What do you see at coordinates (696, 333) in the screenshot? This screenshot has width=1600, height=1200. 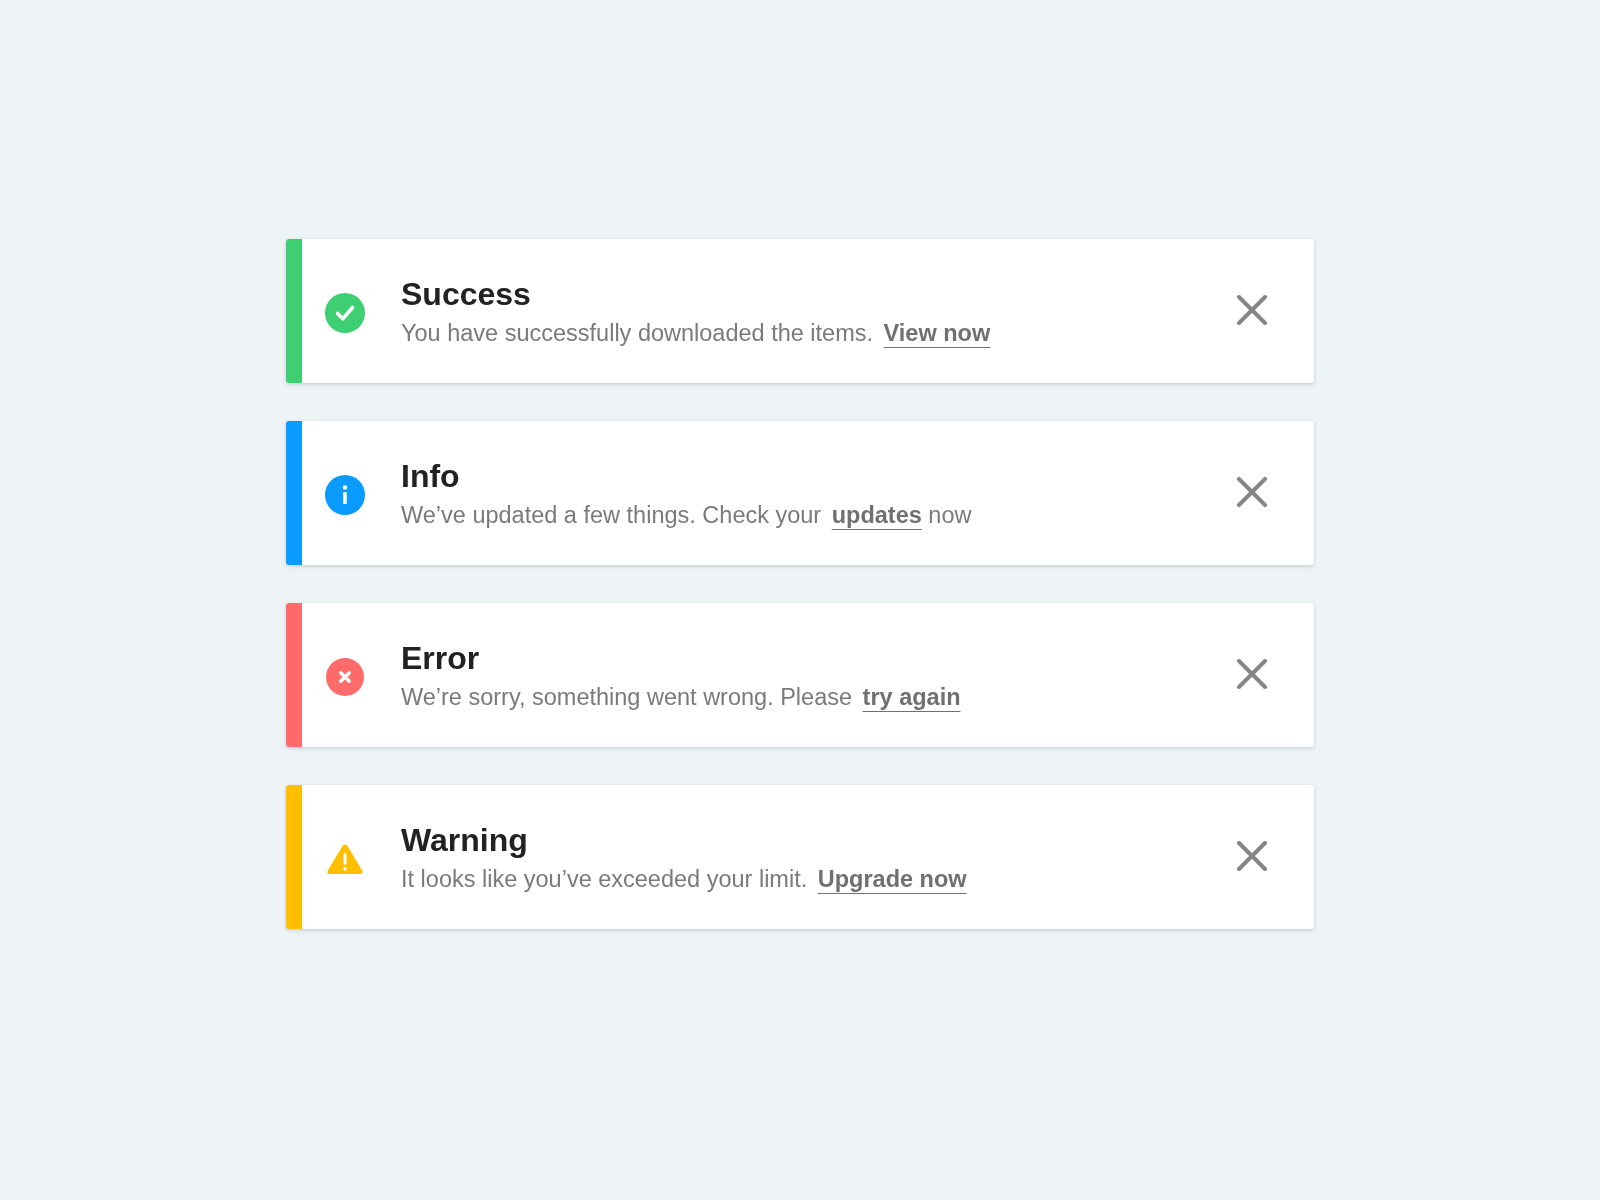 I see `alert-message: You have successfully downloaded the items. View now` at bounding box center [696, 333].